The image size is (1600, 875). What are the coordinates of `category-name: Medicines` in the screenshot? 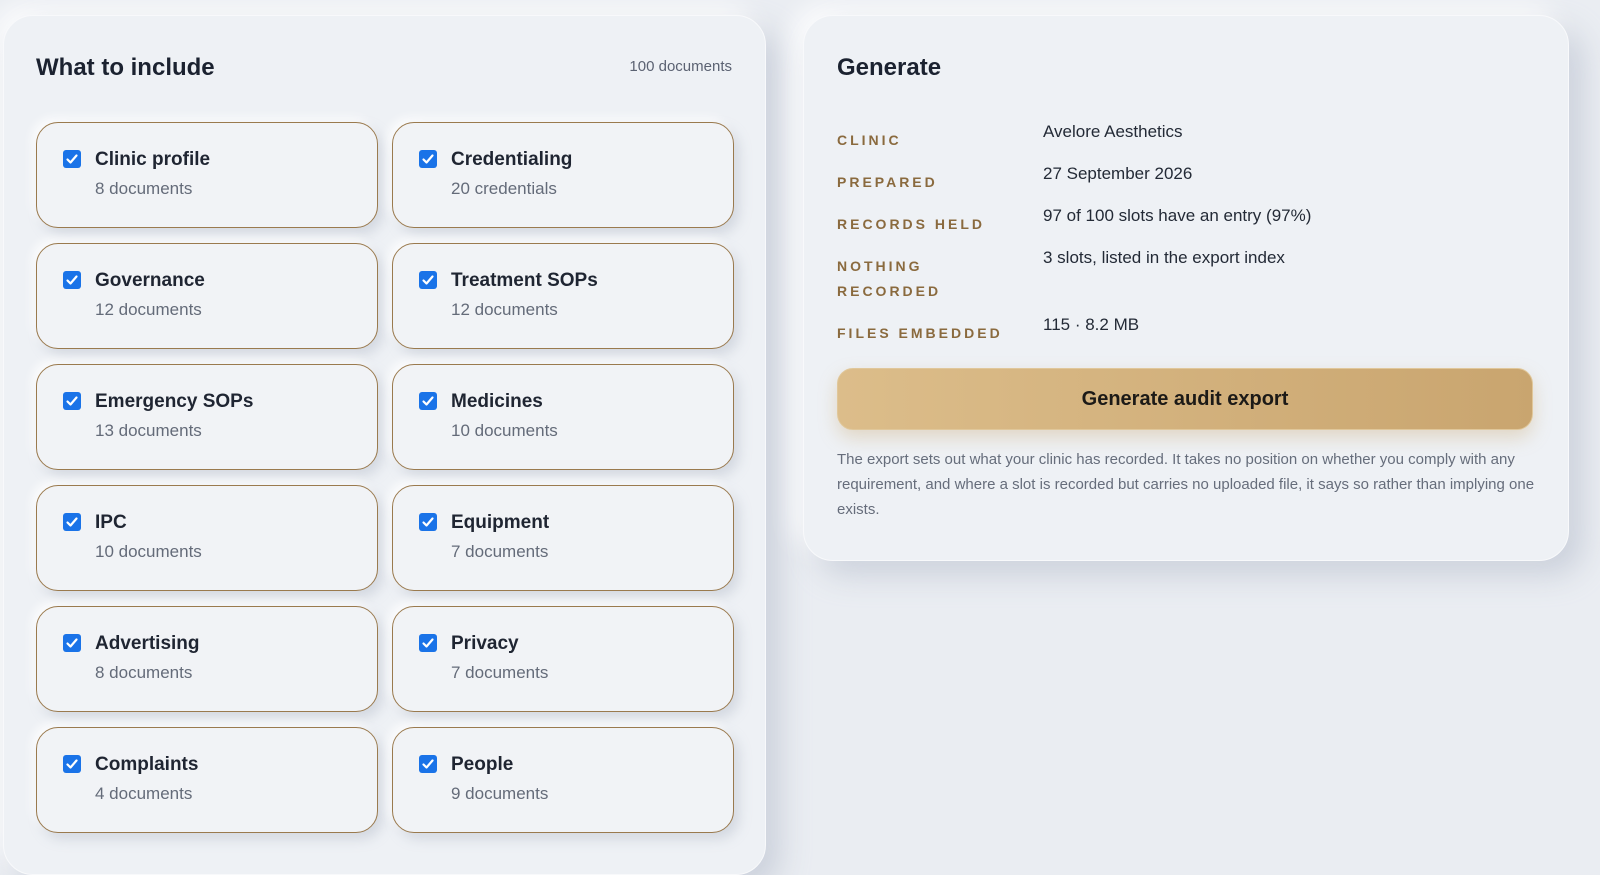 It's located at (497, 401).